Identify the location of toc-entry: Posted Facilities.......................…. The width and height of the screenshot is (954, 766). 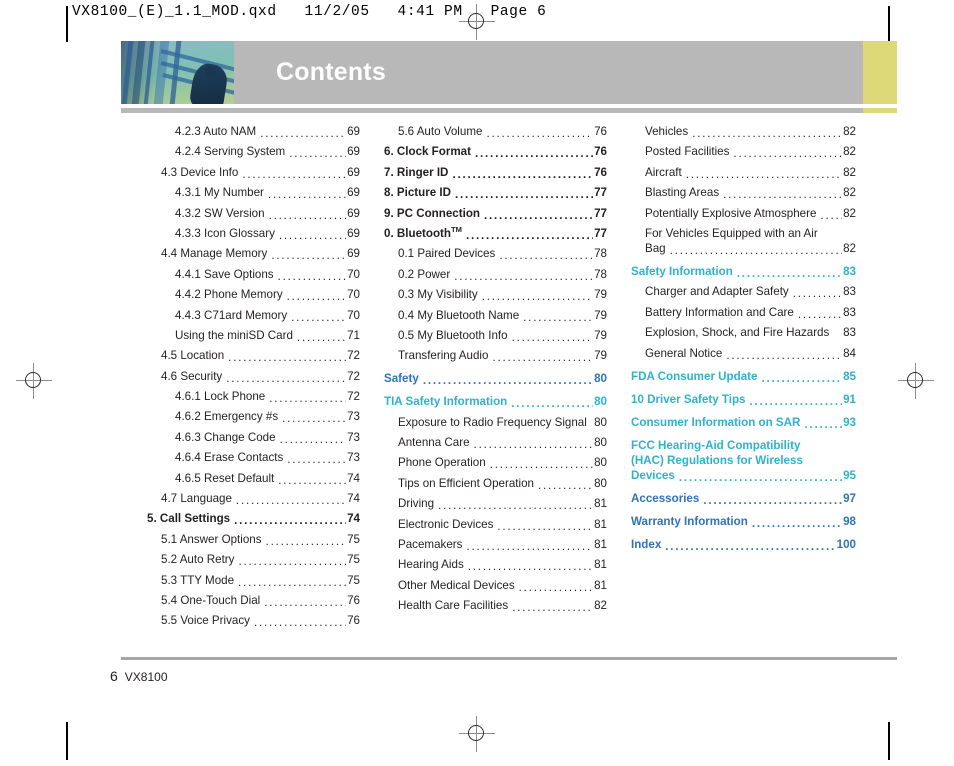
(750, 151).